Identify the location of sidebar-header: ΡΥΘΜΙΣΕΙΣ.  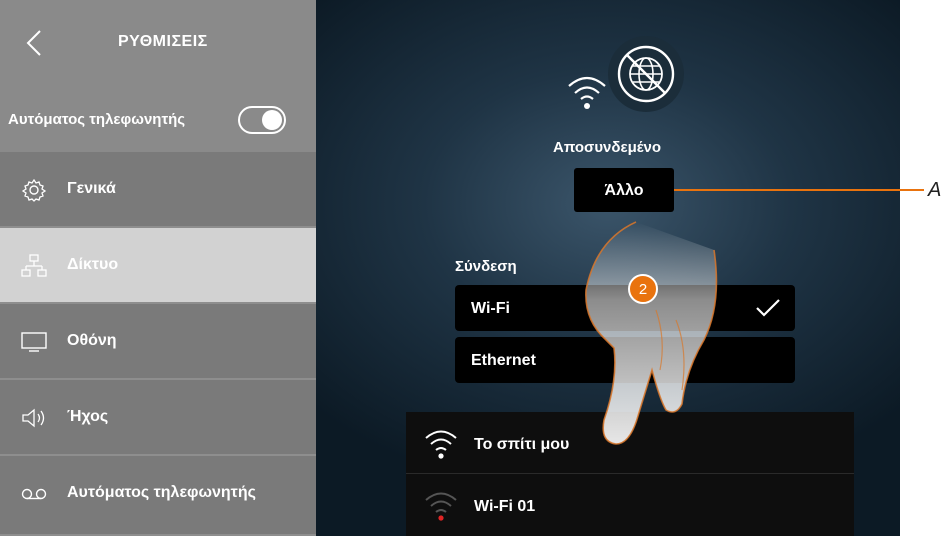
(158, 45).